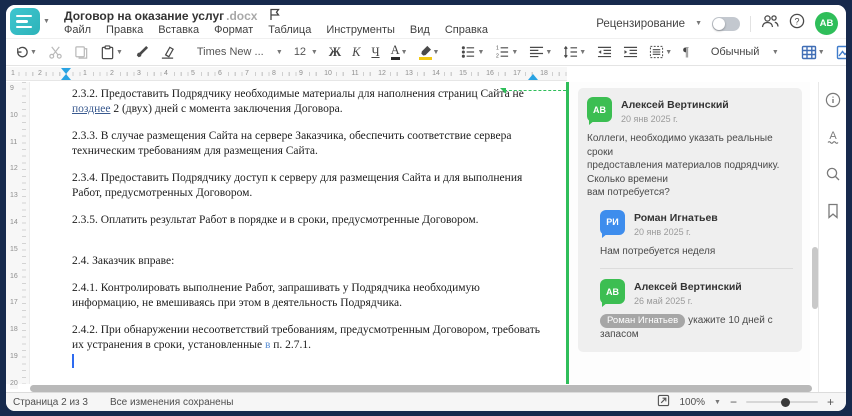 The image size is (852, 416). Describe the element at coordinates (540, 52) in the screenshot. I see `align-button: ▼` at that location.